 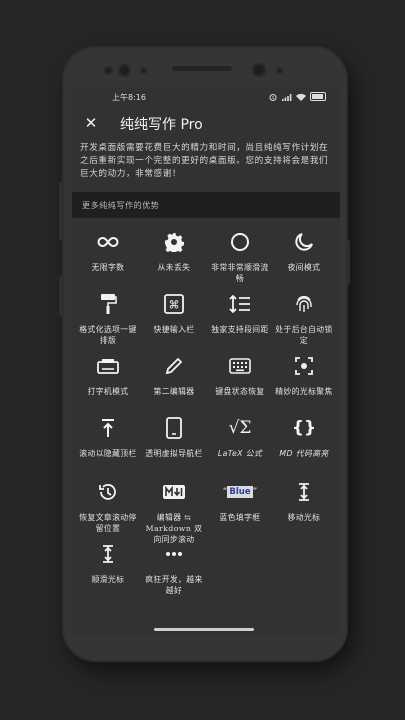 What do you see at coordinates (61, 211) in the screenshot?
I see `volume-button` at bounding box center [61, 211].